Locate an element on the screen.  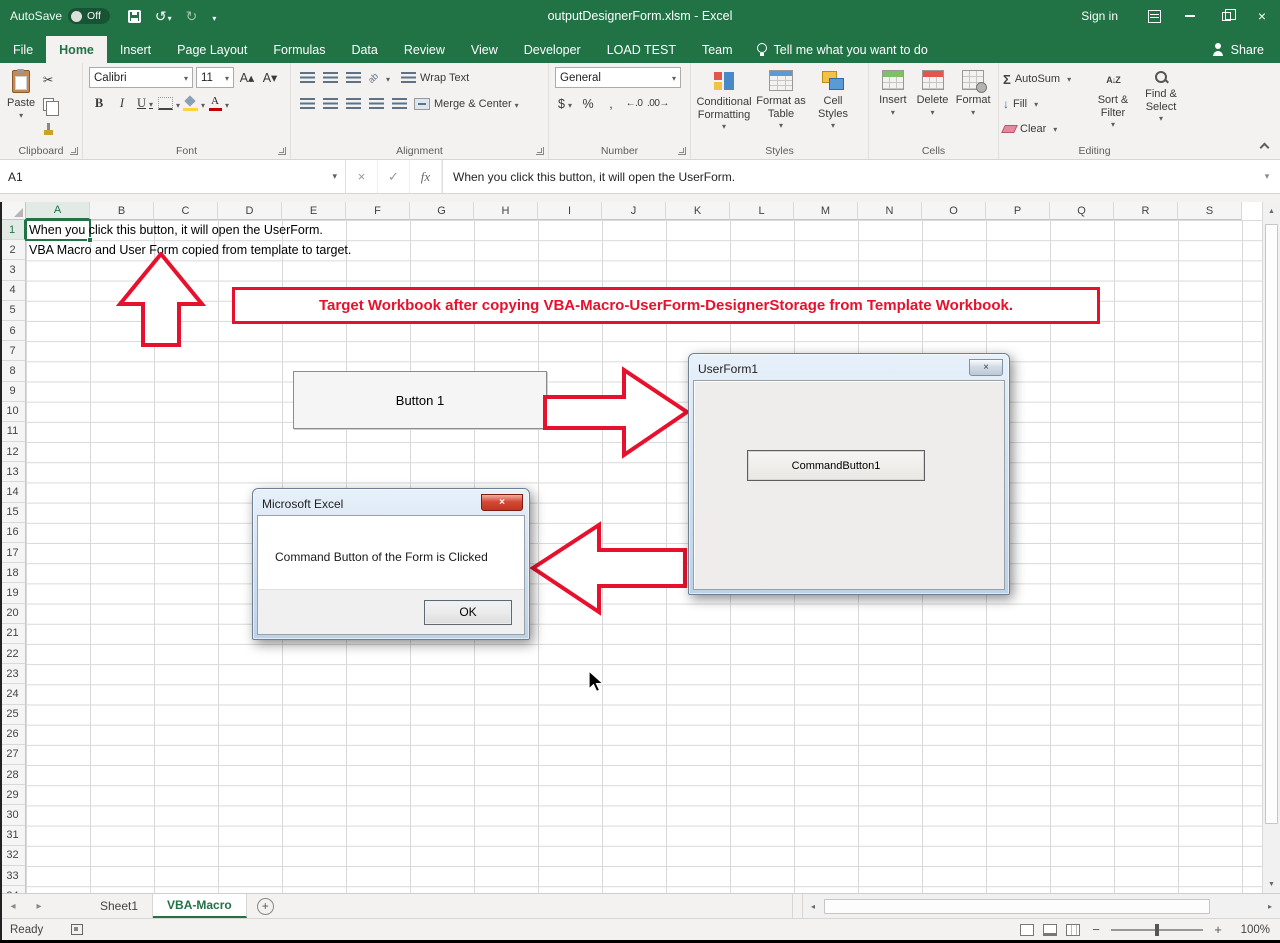
merge-center-button: Merge & Center is located at coordinates (466, 104).